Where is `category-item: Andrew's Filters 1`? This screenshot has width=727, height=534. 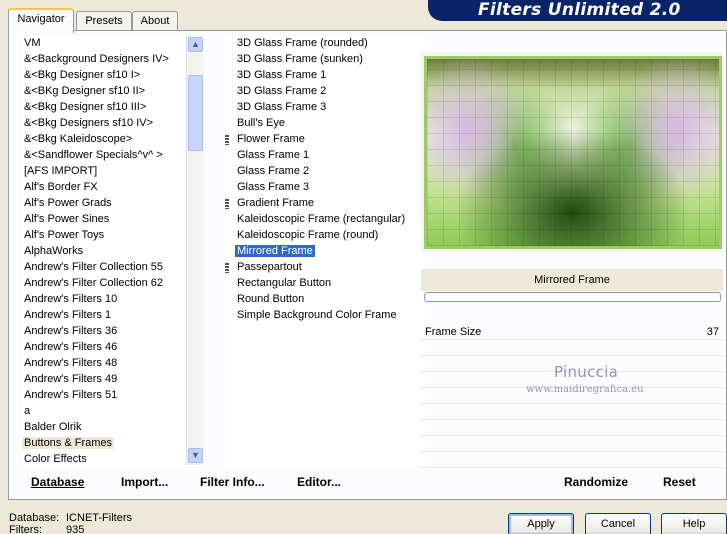
category-item: Andrew's Filters 1 is located at coordinates (67, 316).